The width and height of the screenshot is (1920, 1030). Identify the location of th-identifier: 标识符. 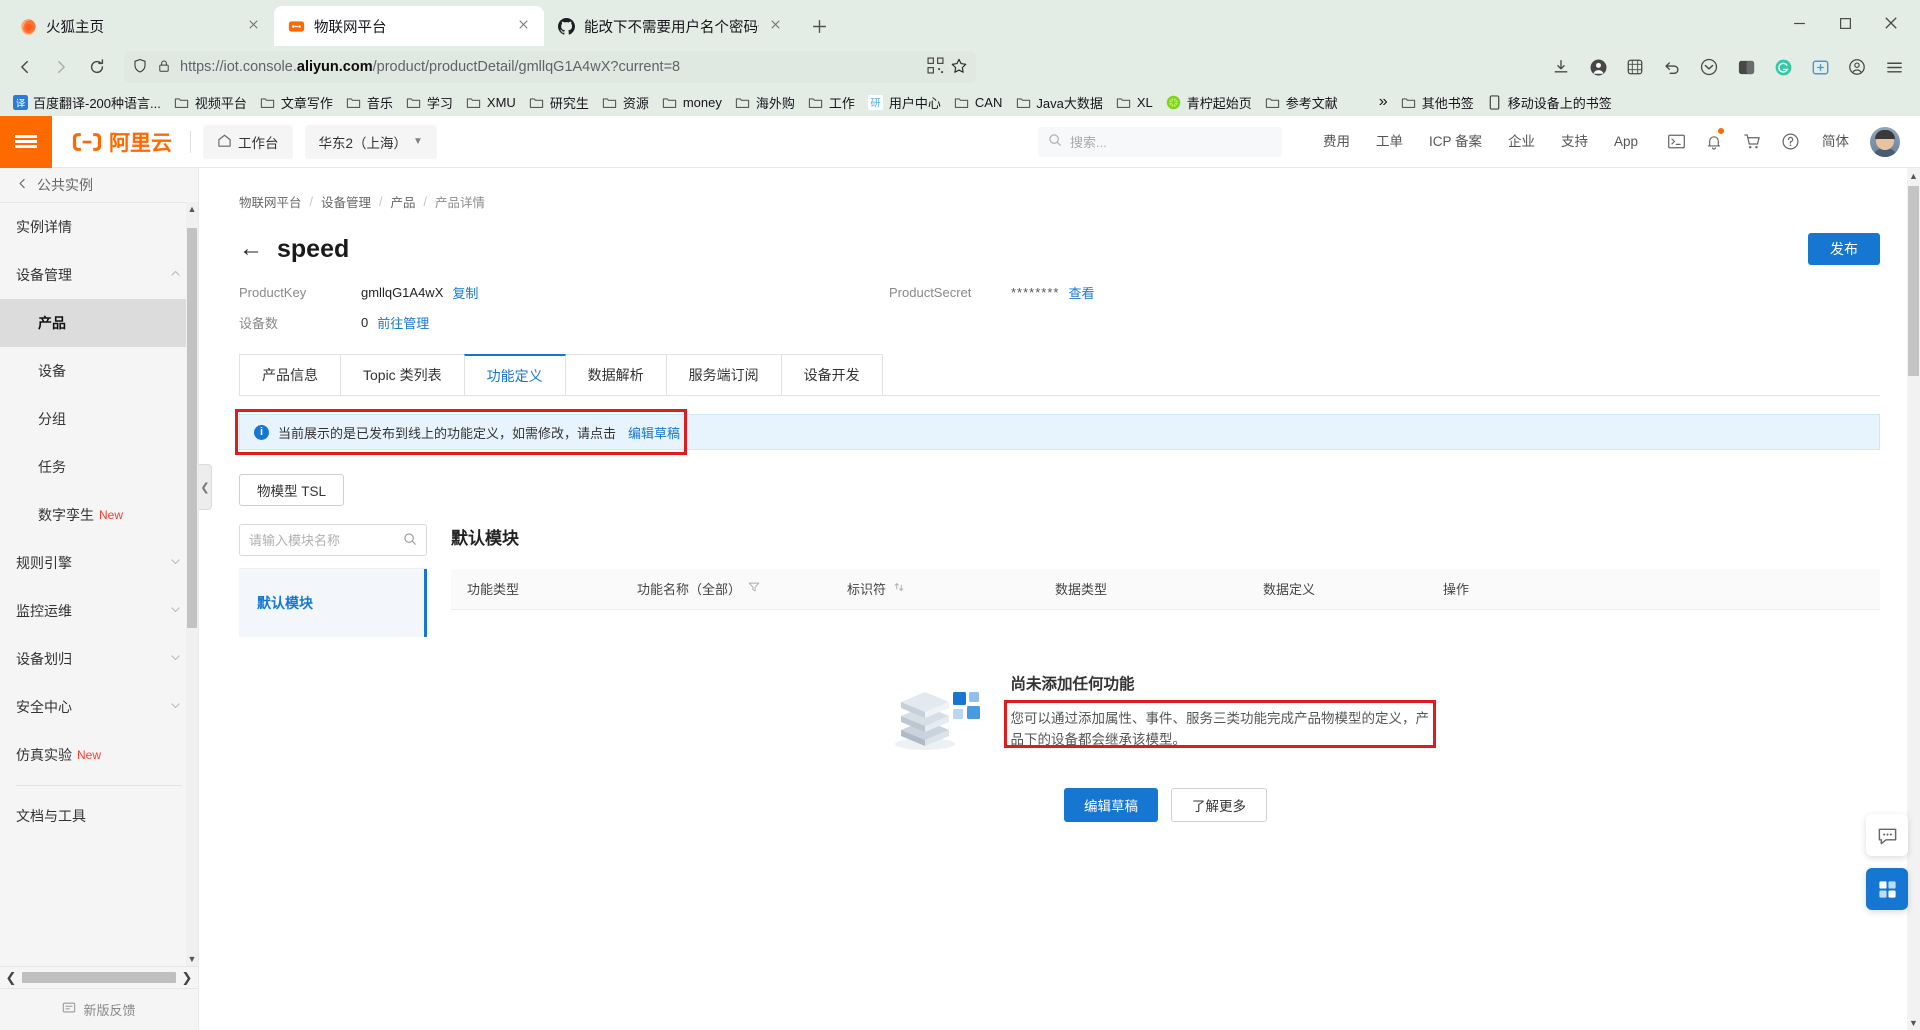
(935, 589).